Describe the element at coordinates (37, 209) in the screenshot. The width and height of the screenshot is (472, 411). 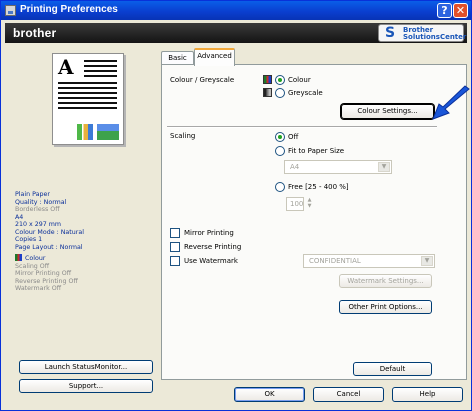
I see `summary-borderless: Borderless Off` at that location.